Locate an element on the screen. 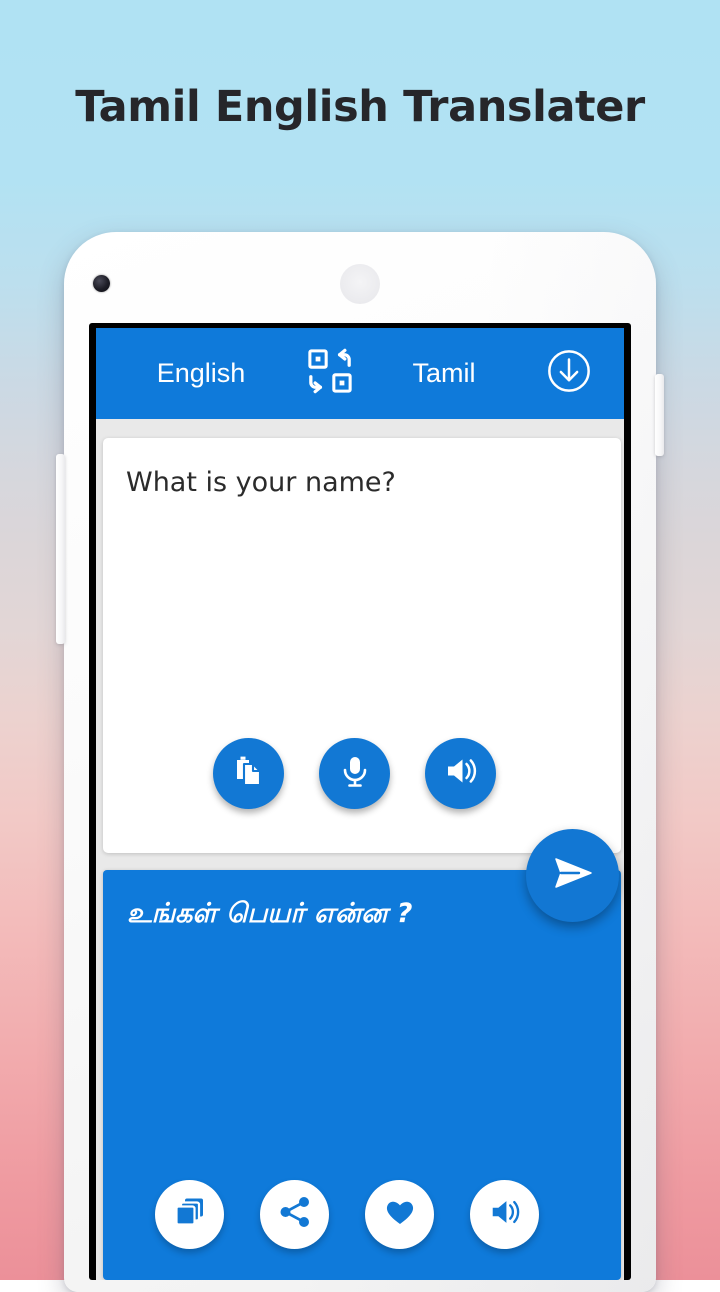 Image resolution: width=720 pixels, height=1292 pixels. swap-languages-icon is located at coordinates (330, 373).